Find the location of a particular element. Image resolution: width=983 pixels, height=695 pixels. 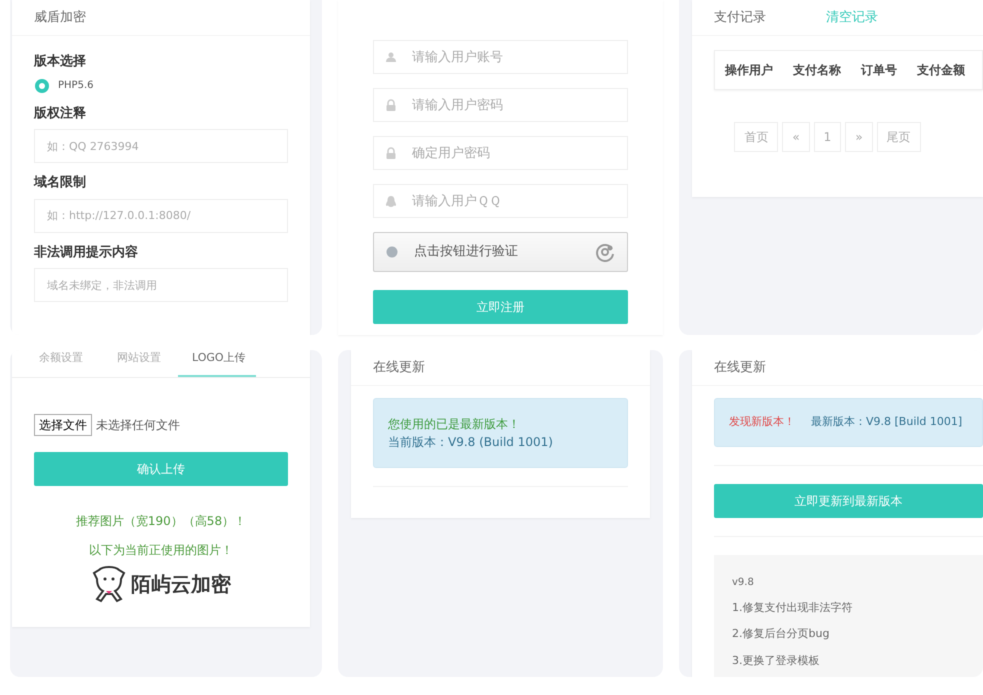

tab: 网站设置 is located at coordinates (139, 363).